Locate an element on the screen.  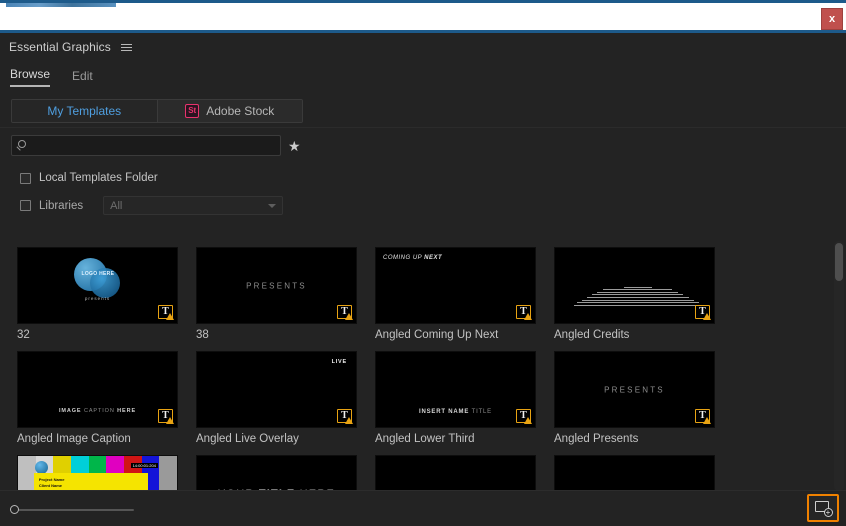
template-thumbnail: LIVE T is located at coordinates (276, 389).